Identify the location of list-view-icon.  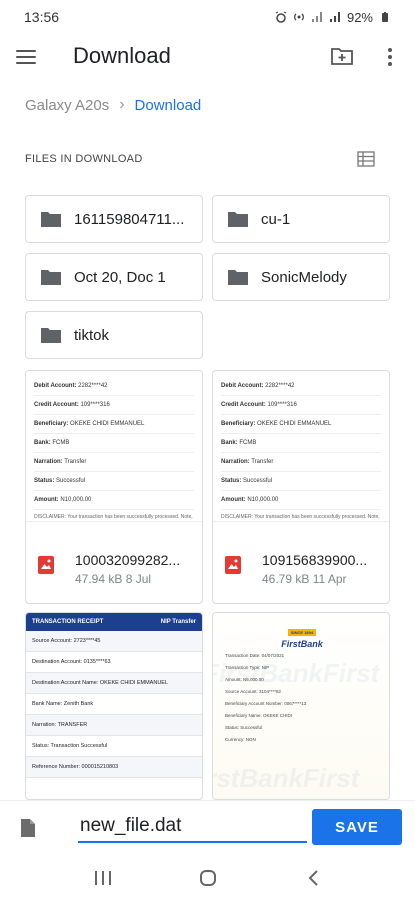
(366, 159).